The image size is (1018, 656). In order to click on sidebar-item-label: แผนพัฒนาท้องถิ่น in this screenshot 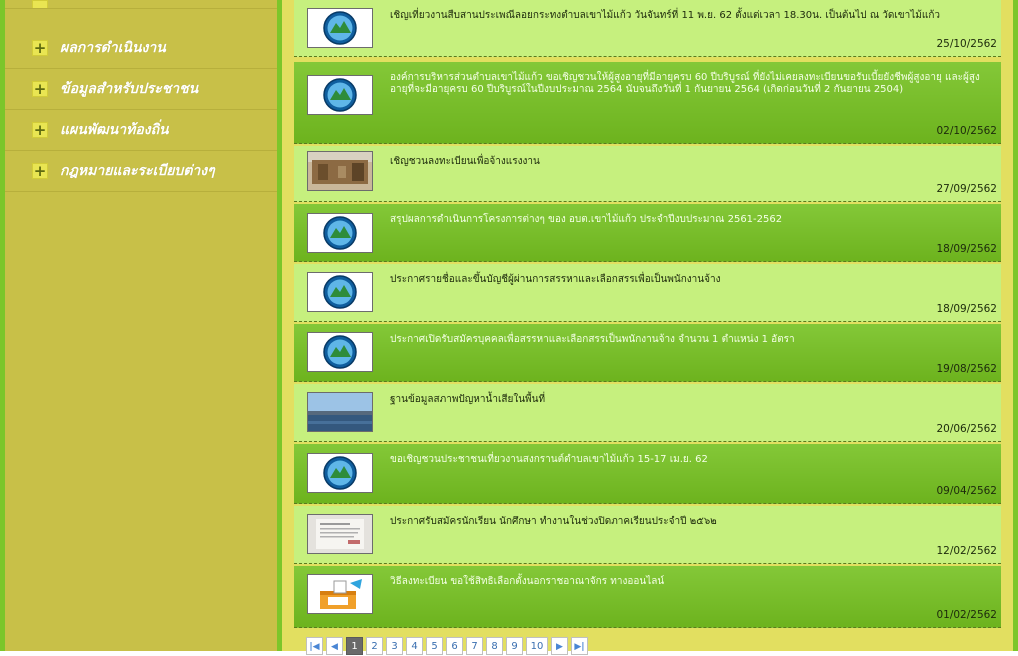, I will do `click(114, 130)`.